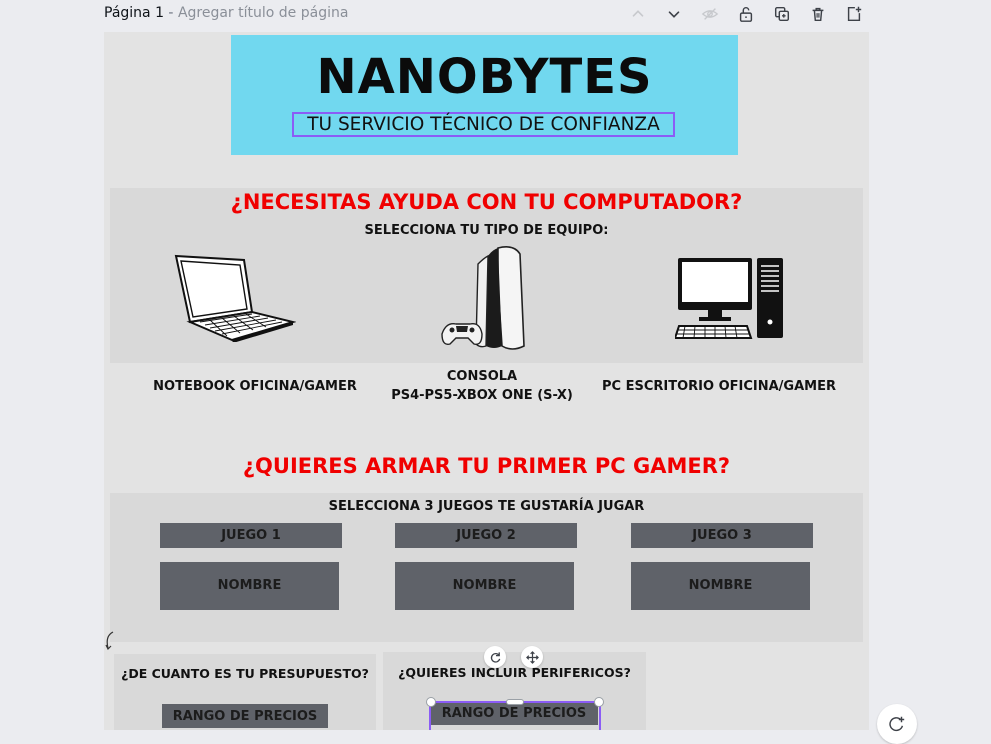  I want to click on game-2-name-field: NOMBRE, so click(484, 586).